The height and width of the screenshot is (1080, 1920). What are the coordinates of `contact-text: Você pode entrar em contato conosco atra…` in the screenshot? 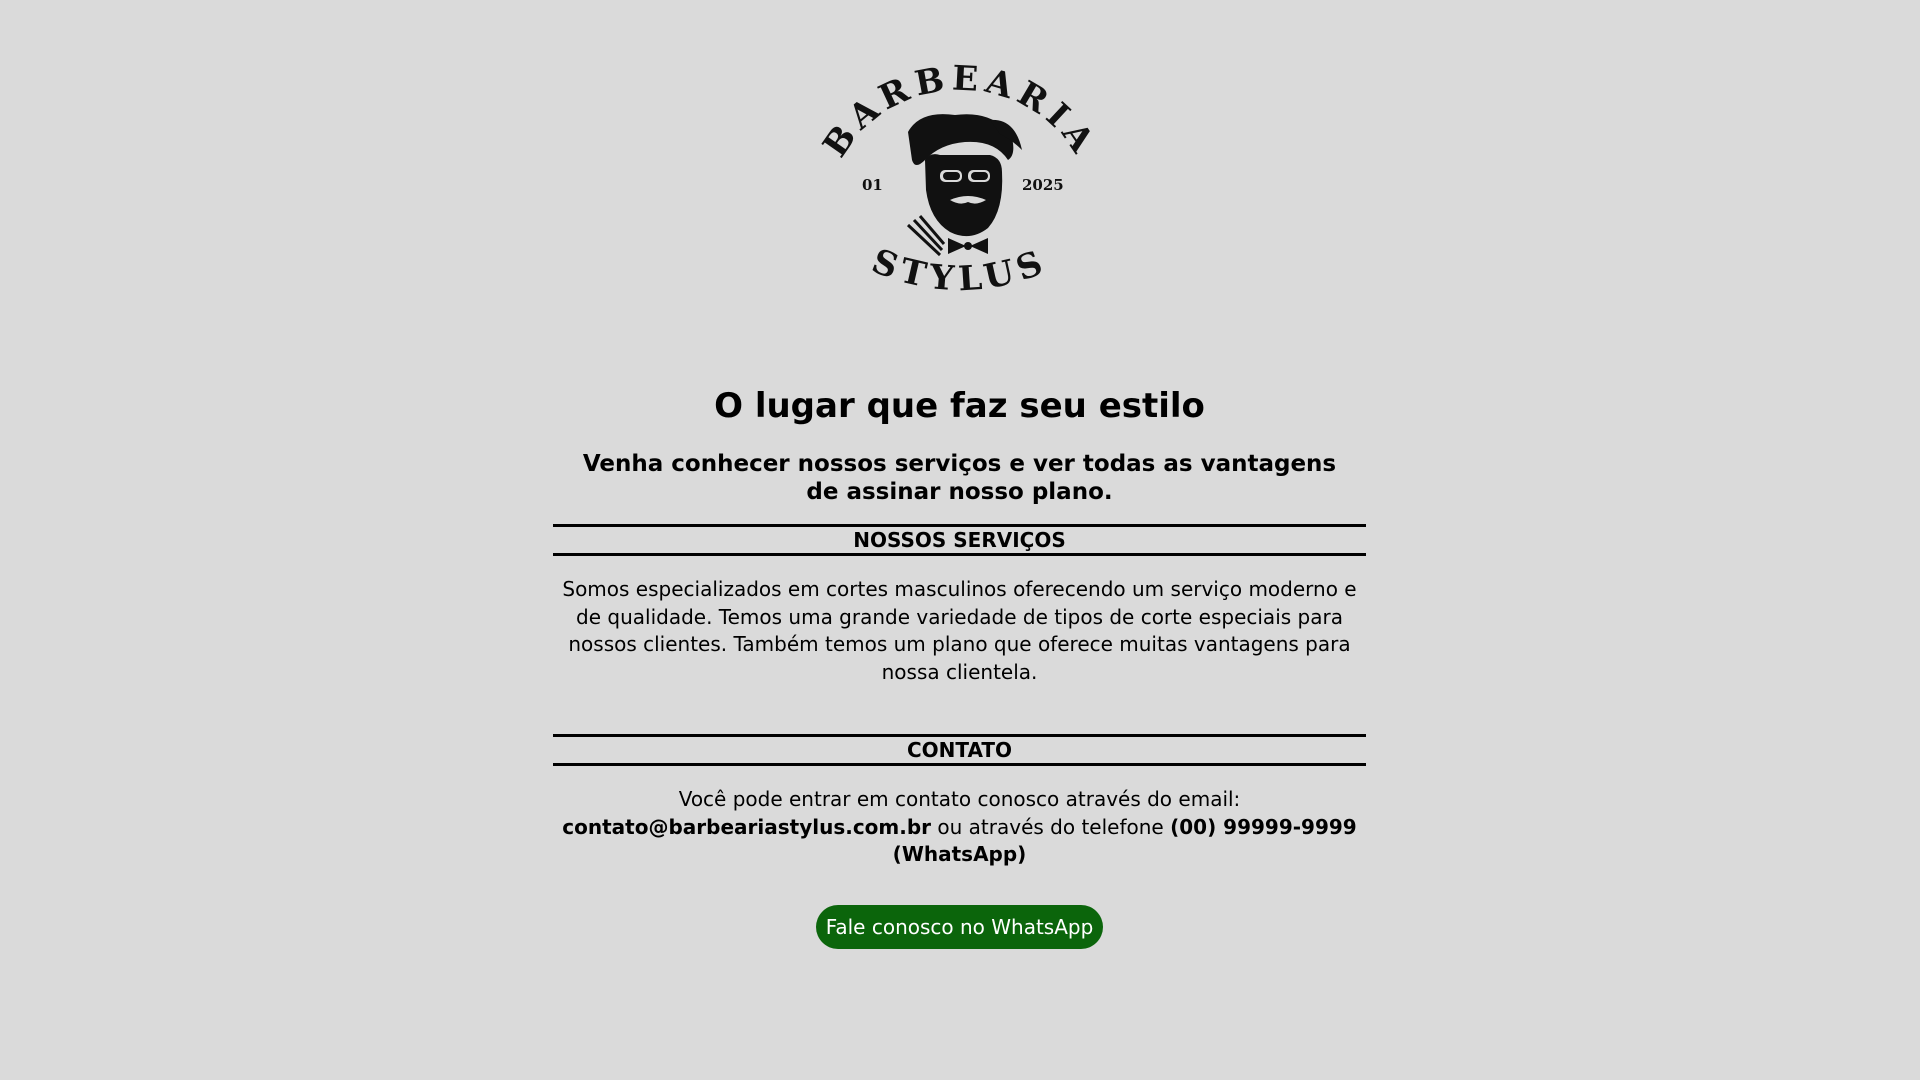 It's located at (959, 827).